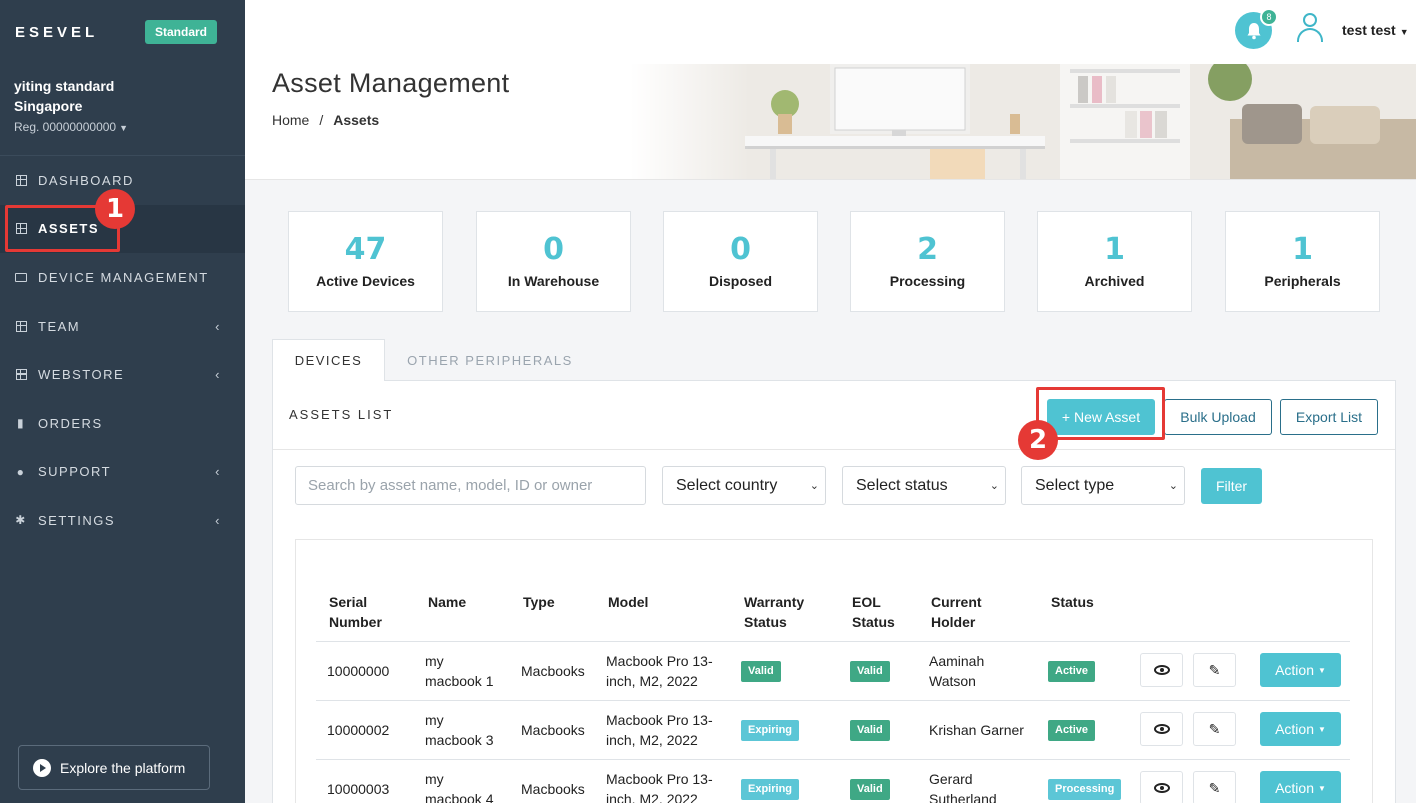 This screenshot has height=803, width=1416. I want to click on brand-row: ESEVEL Standard, so click(122, 32).